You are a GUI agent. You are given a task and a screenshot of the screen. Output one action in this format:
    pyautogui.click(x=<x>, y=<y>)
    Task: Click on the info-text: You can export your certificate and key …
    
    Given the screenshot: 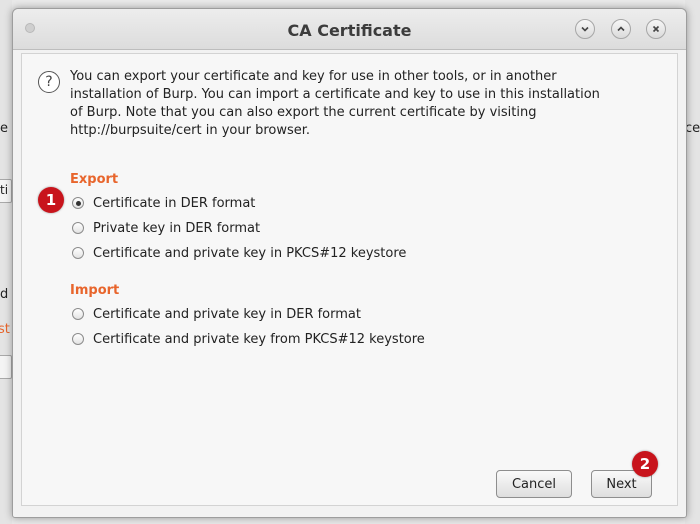 What is the action you would take?
    pyautogui.click(x=335, y=103)
    